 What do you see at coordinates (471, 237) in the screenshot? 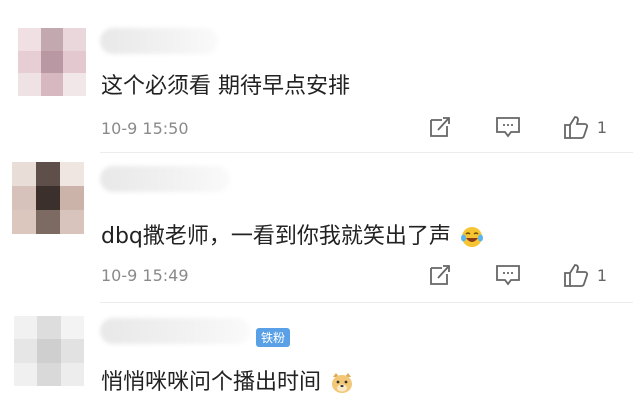
I see `laugh-cry-emoji-icon` at bounding box center [471, 237].